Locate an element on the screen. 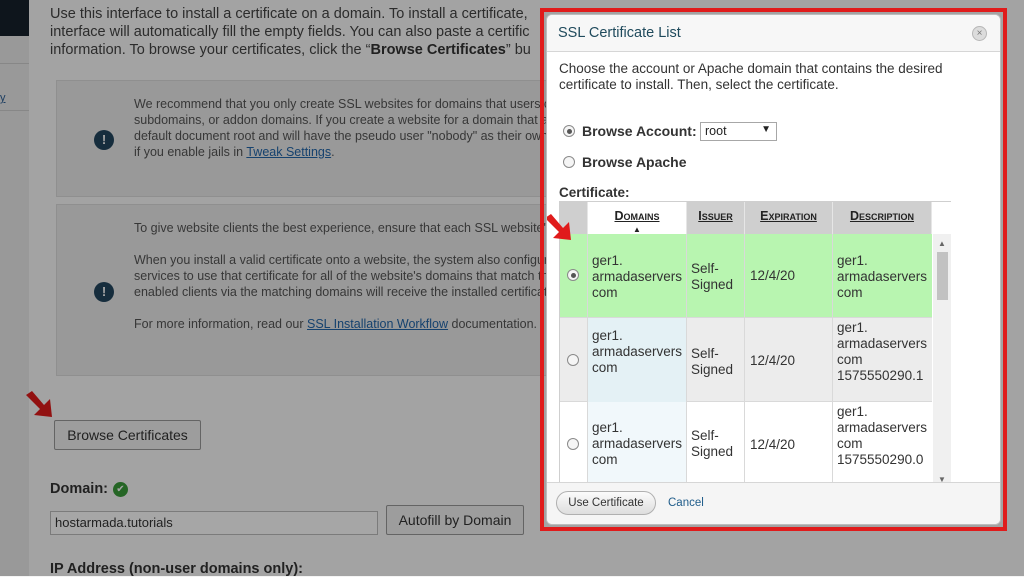 This screenshot has width=1024, height=577. browse-apache-label: Browse Apache is located at coordinates (634, 162).